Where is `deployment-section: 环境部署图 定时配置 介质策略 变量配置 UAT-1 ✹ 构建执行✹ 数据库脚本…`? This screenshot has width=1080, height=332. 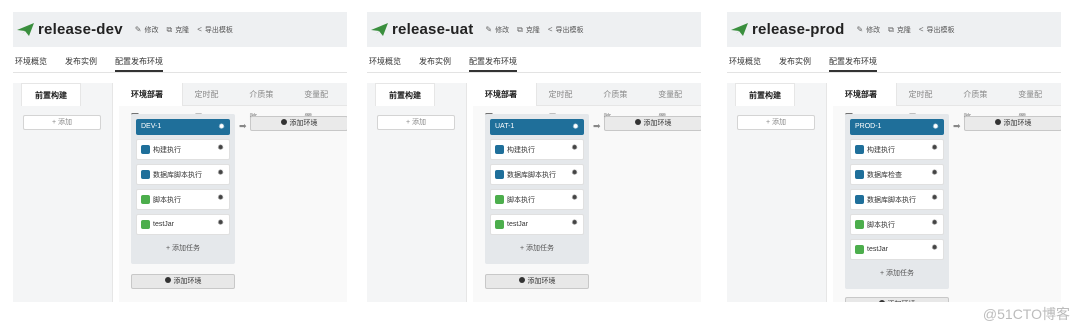
deployment-section: 环境部署图 定时配置 介质策略 变量配置 UAT-1 ✹ 构建执行✹ 数据库脚本… is located at coordinates (587, 192).